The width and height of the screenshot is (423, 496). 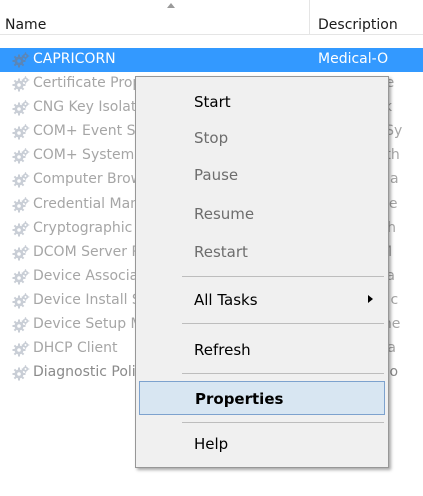 I want to click on menu-item-label: Start, so click(x=212, y=102).